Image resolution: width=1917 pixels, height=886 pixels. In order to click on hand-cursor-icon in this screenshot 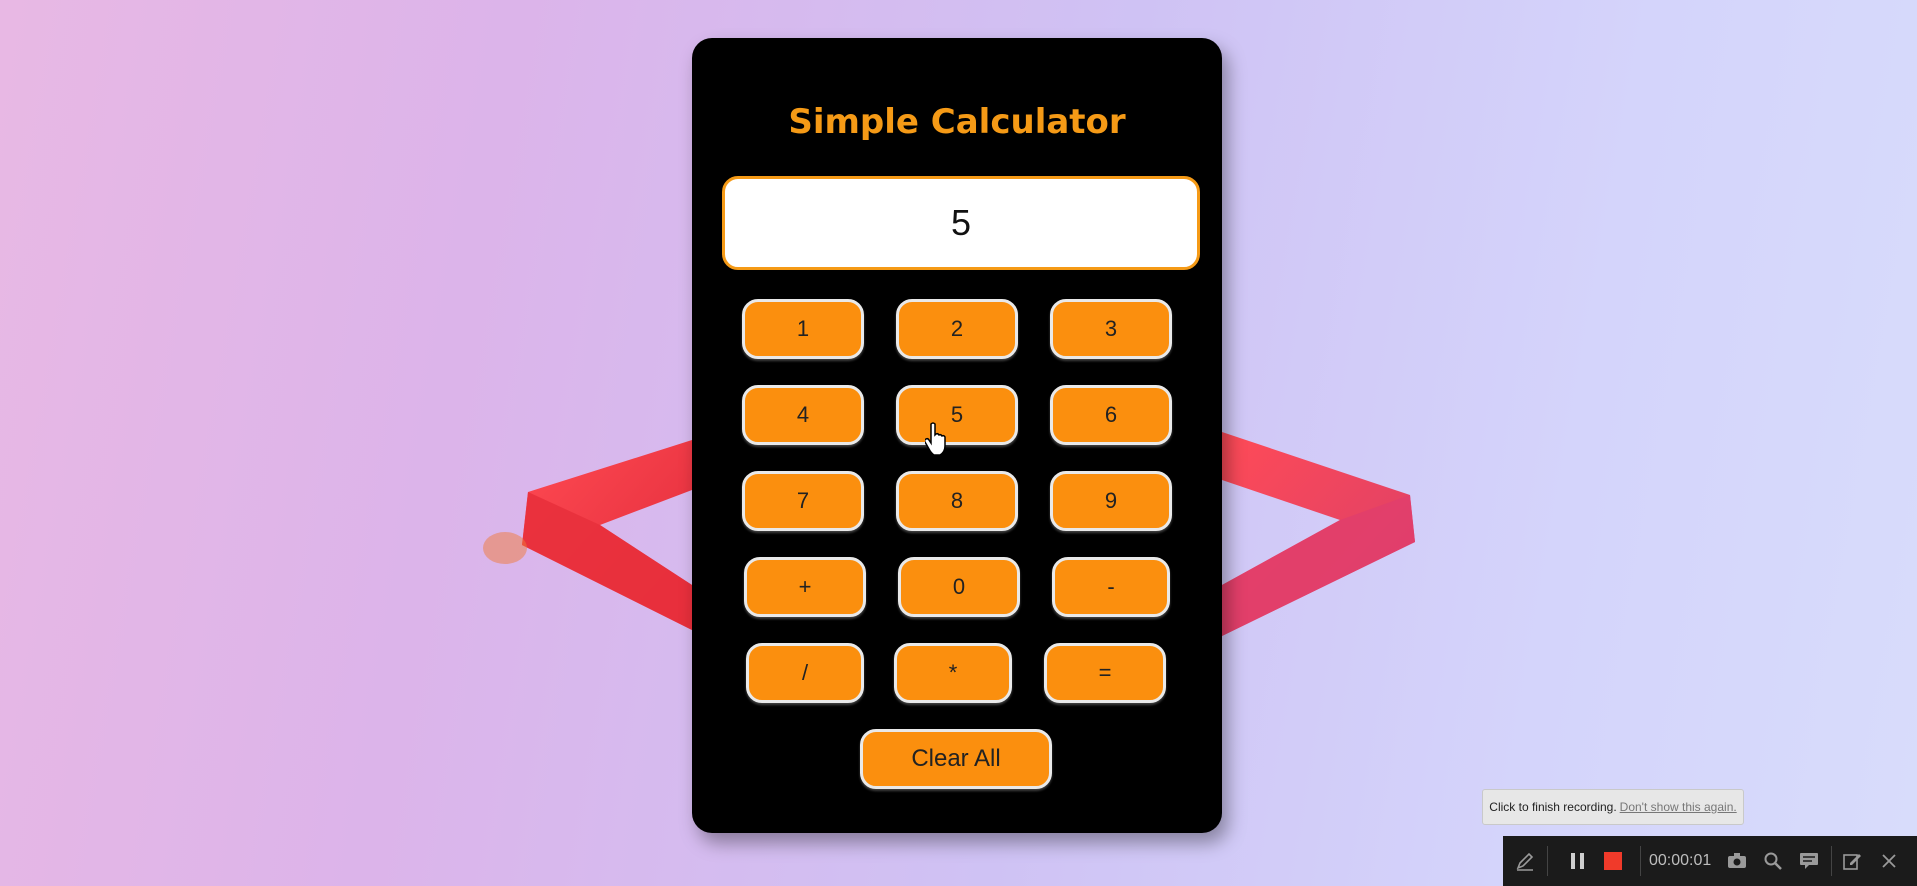, I will do `click(935, 439)`.